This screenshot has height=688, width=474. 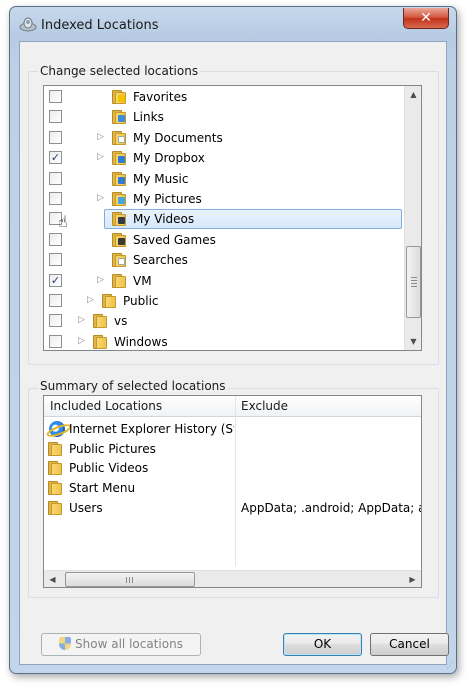 I want to click on tree-row-label: My Pictures, so click(x=167, y=199).